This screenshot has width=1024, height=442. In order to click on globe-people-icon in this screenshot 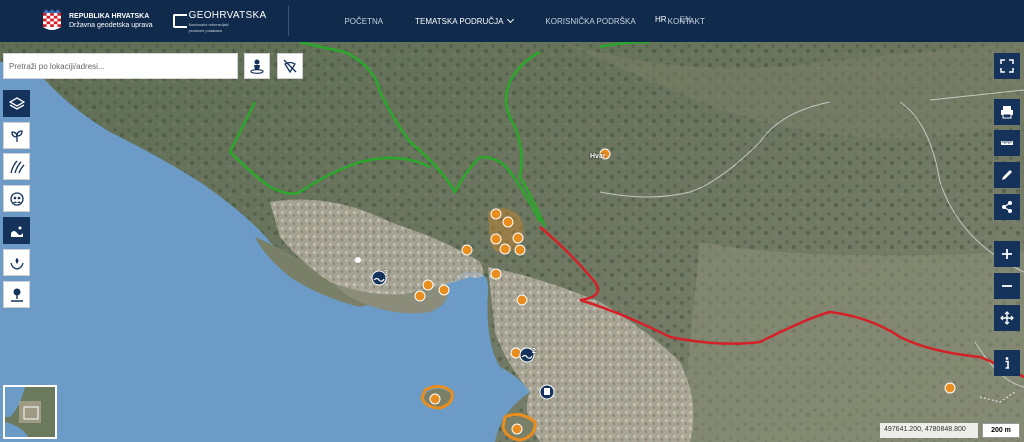, I will do `click(16, 198)`.